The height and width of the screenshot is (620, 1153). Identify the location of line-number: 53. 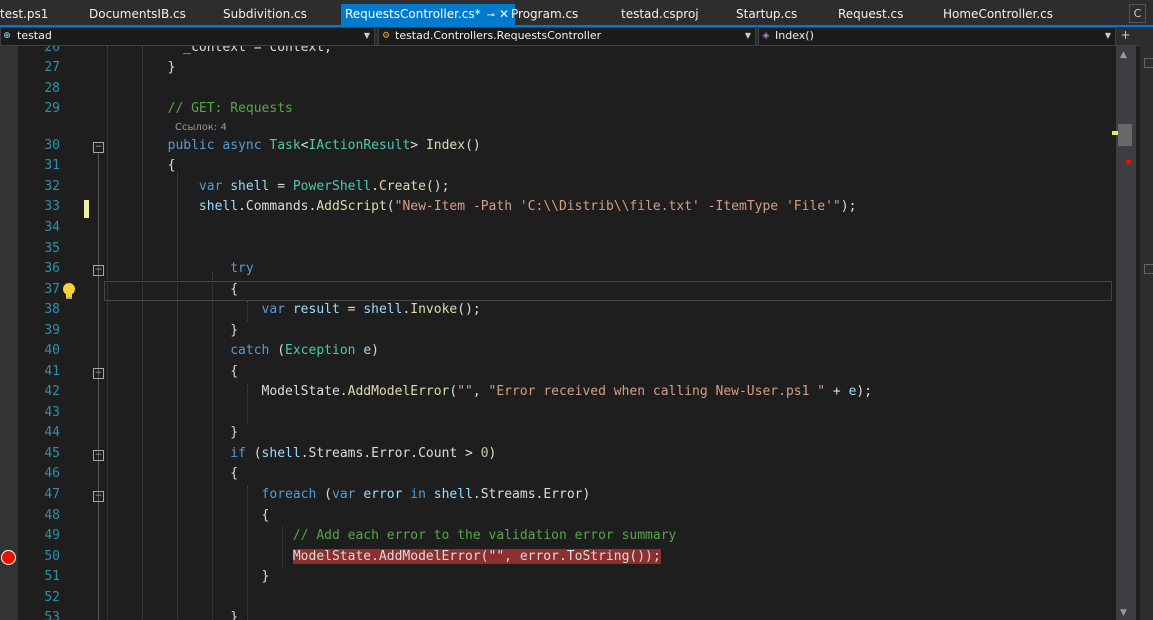
(52, 615).